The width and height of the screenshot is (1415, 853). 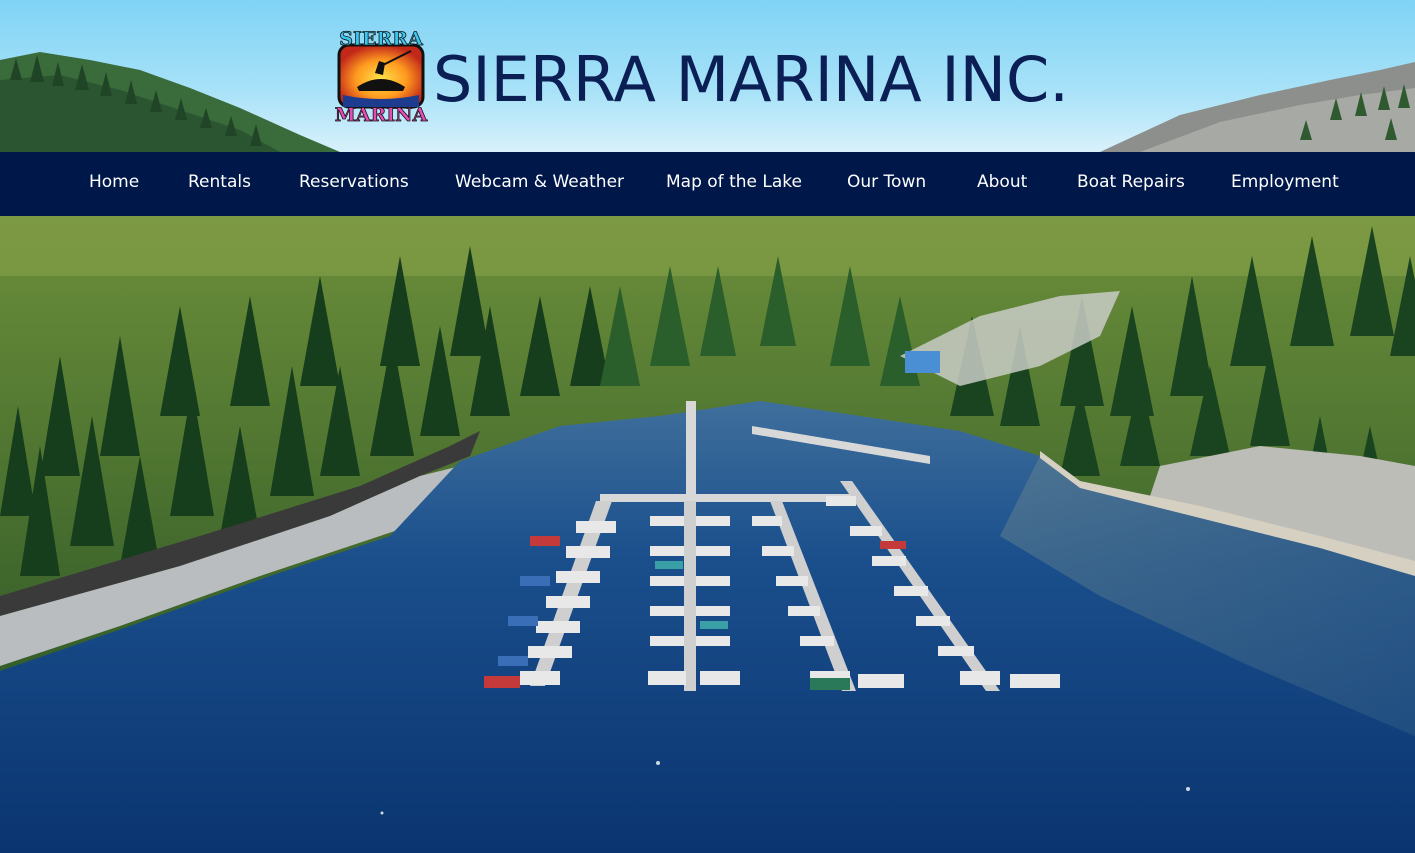 What do you see at coordinates (381, 114) in the screenshot?
I see `logo-text-bottom: MARINA` at bounding box center [381, 114].